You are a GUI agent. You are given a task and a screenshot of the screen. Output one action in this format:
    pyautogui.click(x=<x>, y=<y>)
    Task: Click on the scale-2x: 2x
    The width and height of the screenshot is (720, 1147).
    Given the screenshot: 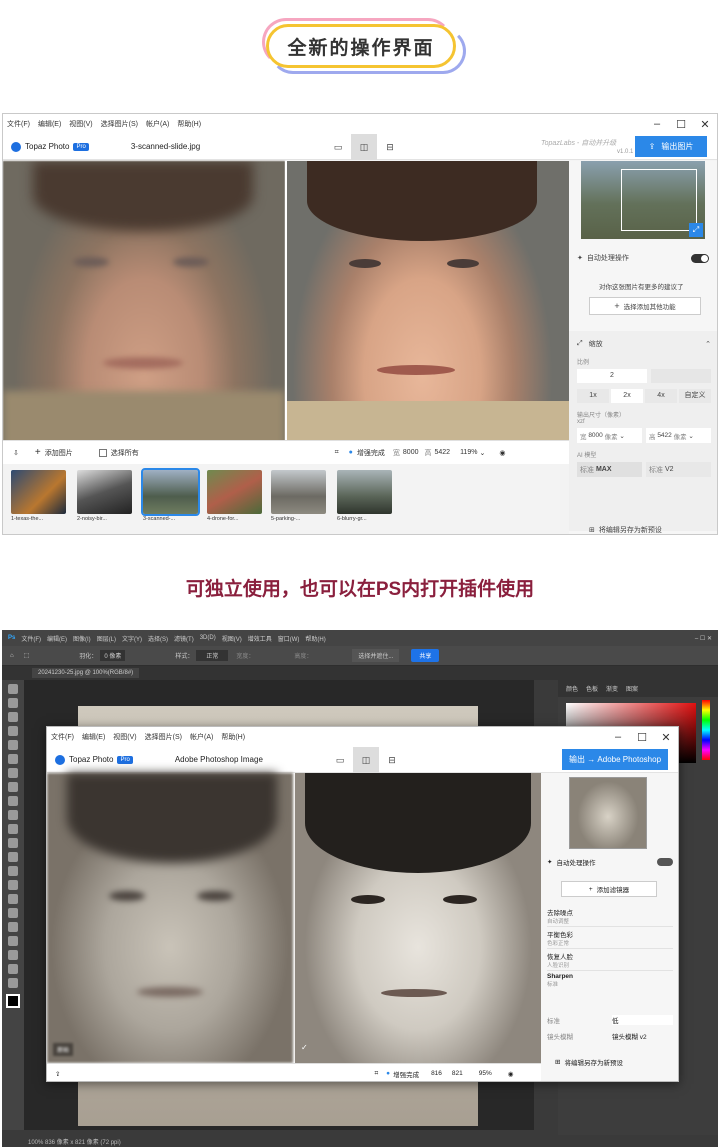 What is the action you would take?
    pyautogui.click(x=627, y=396)
    